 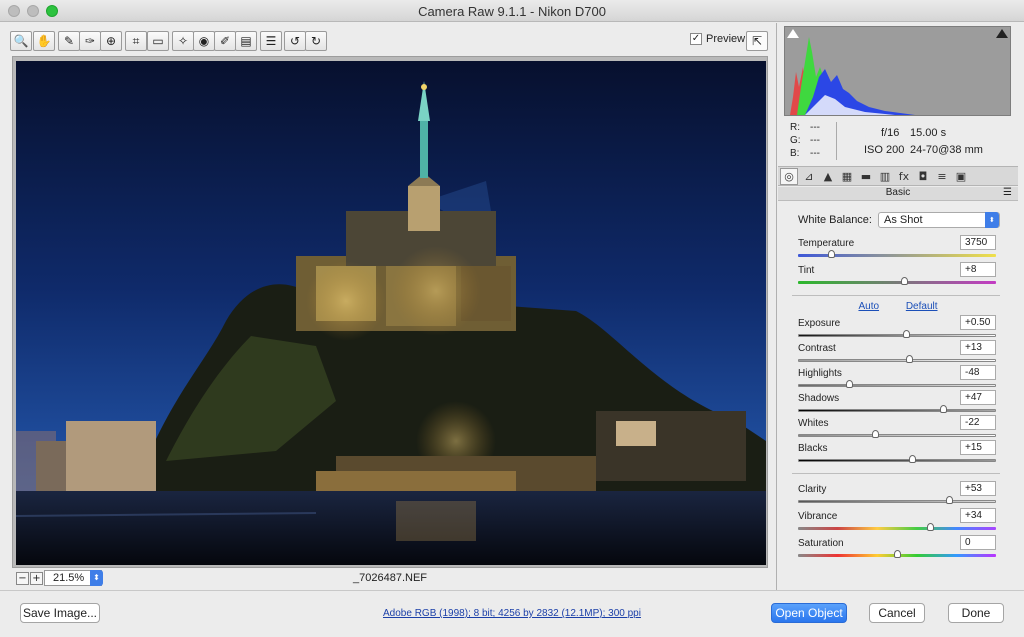 What do you see at coordinates (805, 153) in the screenshot?
I see `b-readout: B: ---` at bounding box center [805, 153].